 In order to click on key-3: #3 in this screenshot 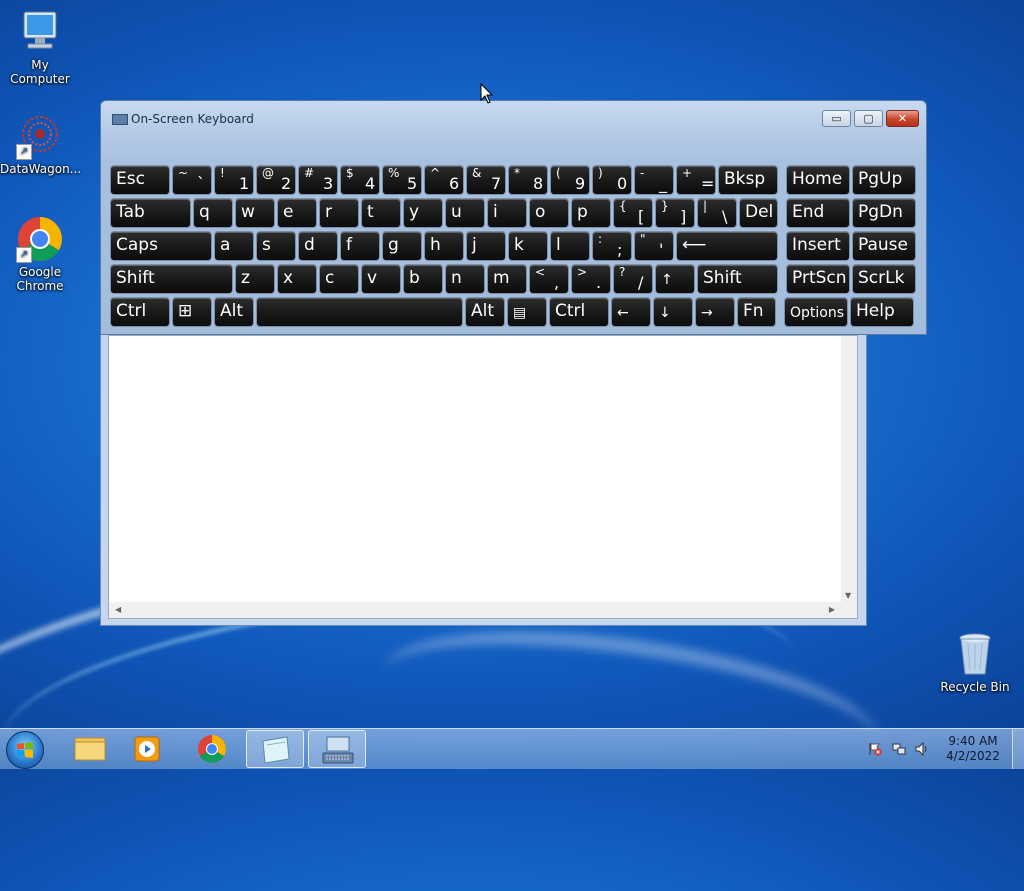, I will do `click(318, 180)`.